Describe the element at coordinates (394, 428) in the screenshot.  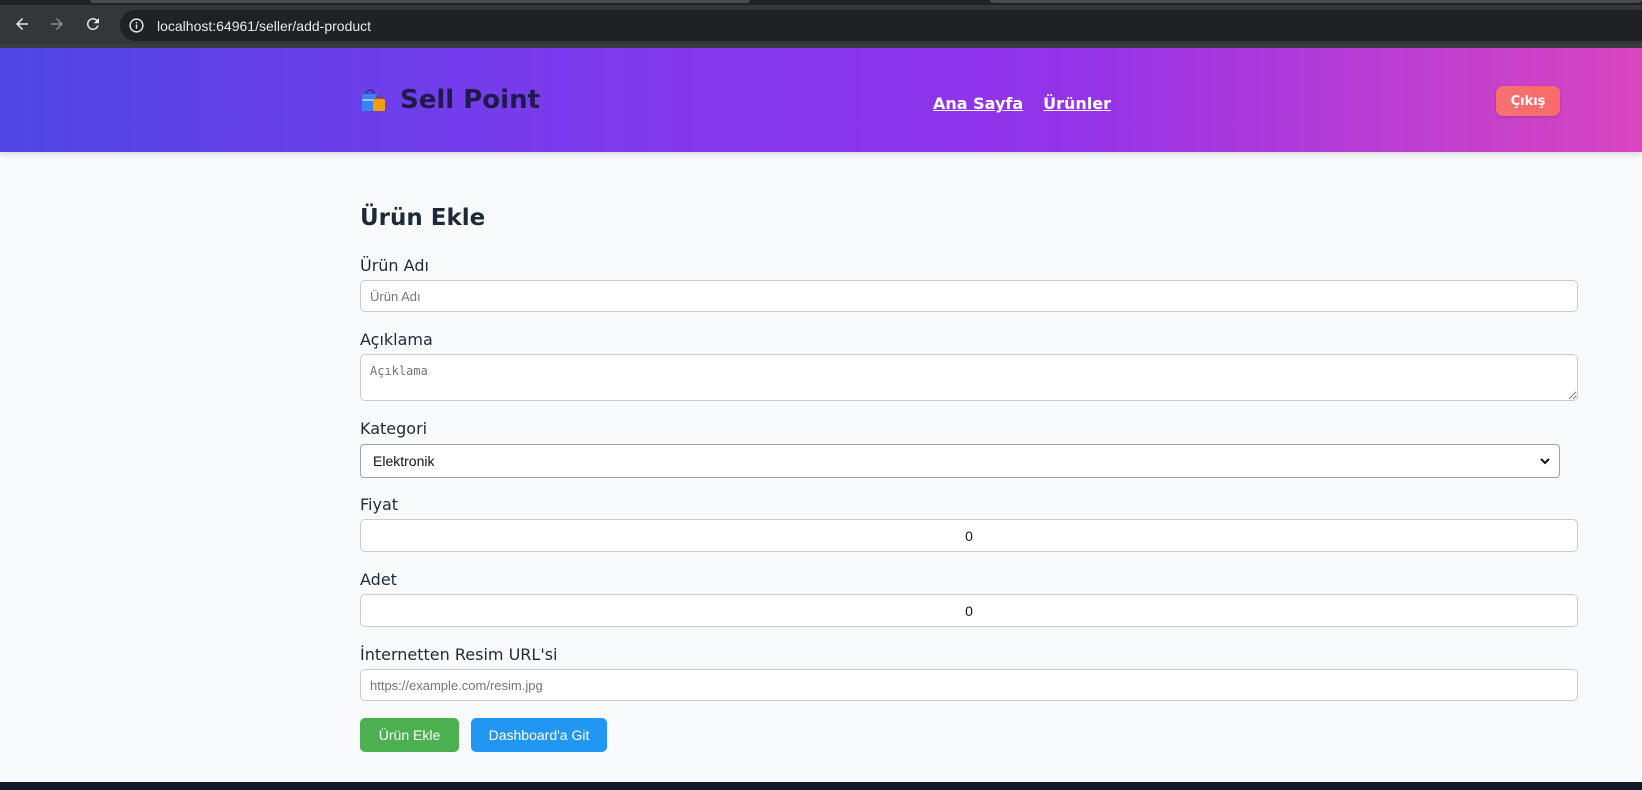
I see `category-label: Kategori` at that location.